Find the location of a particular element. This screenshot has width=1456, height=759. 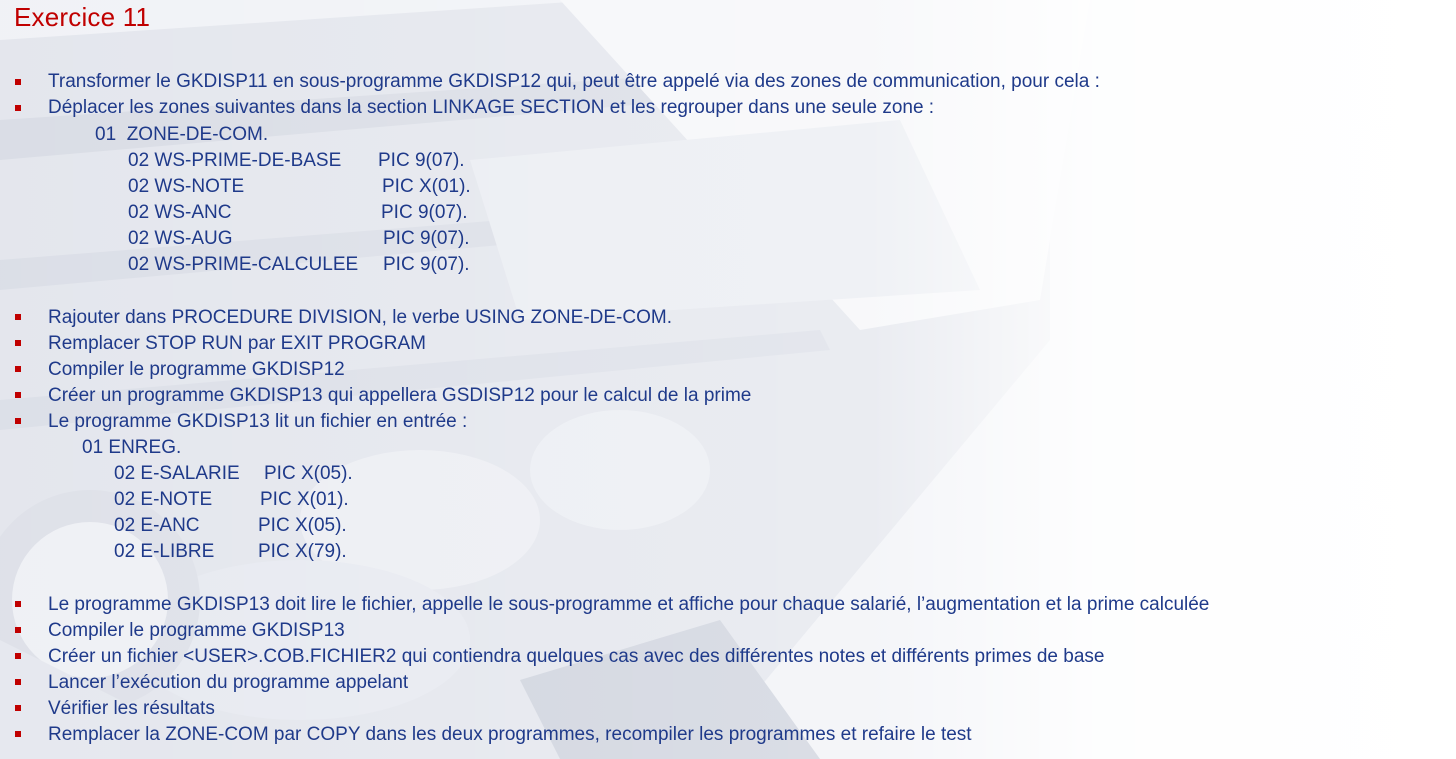

bullet-item: Compiler le programme GKDISP12 is located at coordinates (196, 369).